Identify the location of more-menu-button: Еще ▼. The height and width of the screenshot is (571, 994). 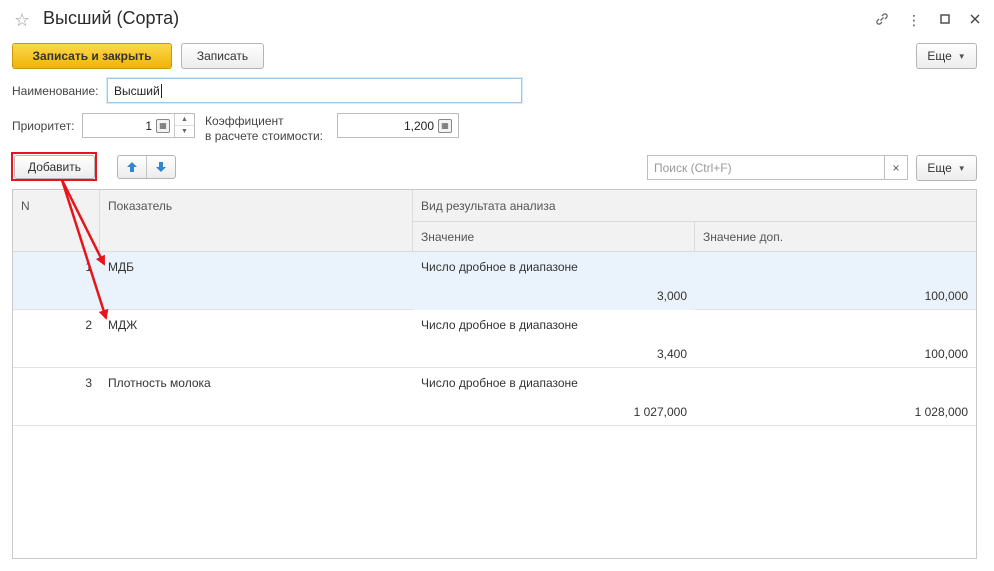
(946, 56).